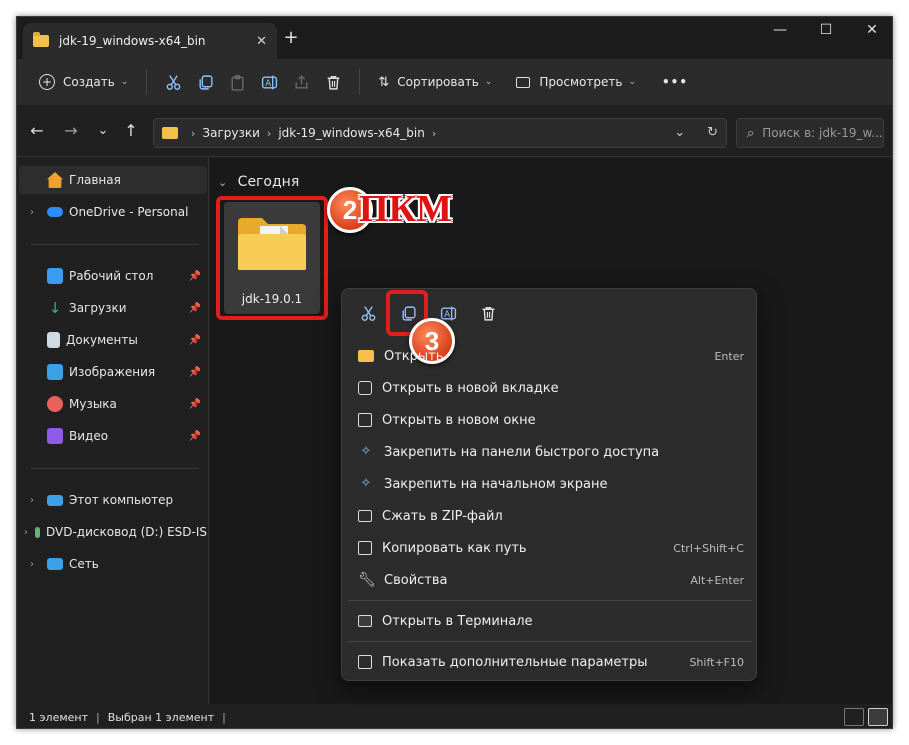 The height and width of the screenshot is (745, 909). What do you see at coordinates (132, 41) in the screenshot?
I see `tab-title: jdk-19_windows-x64_bin` at bounding box center [132, 41].